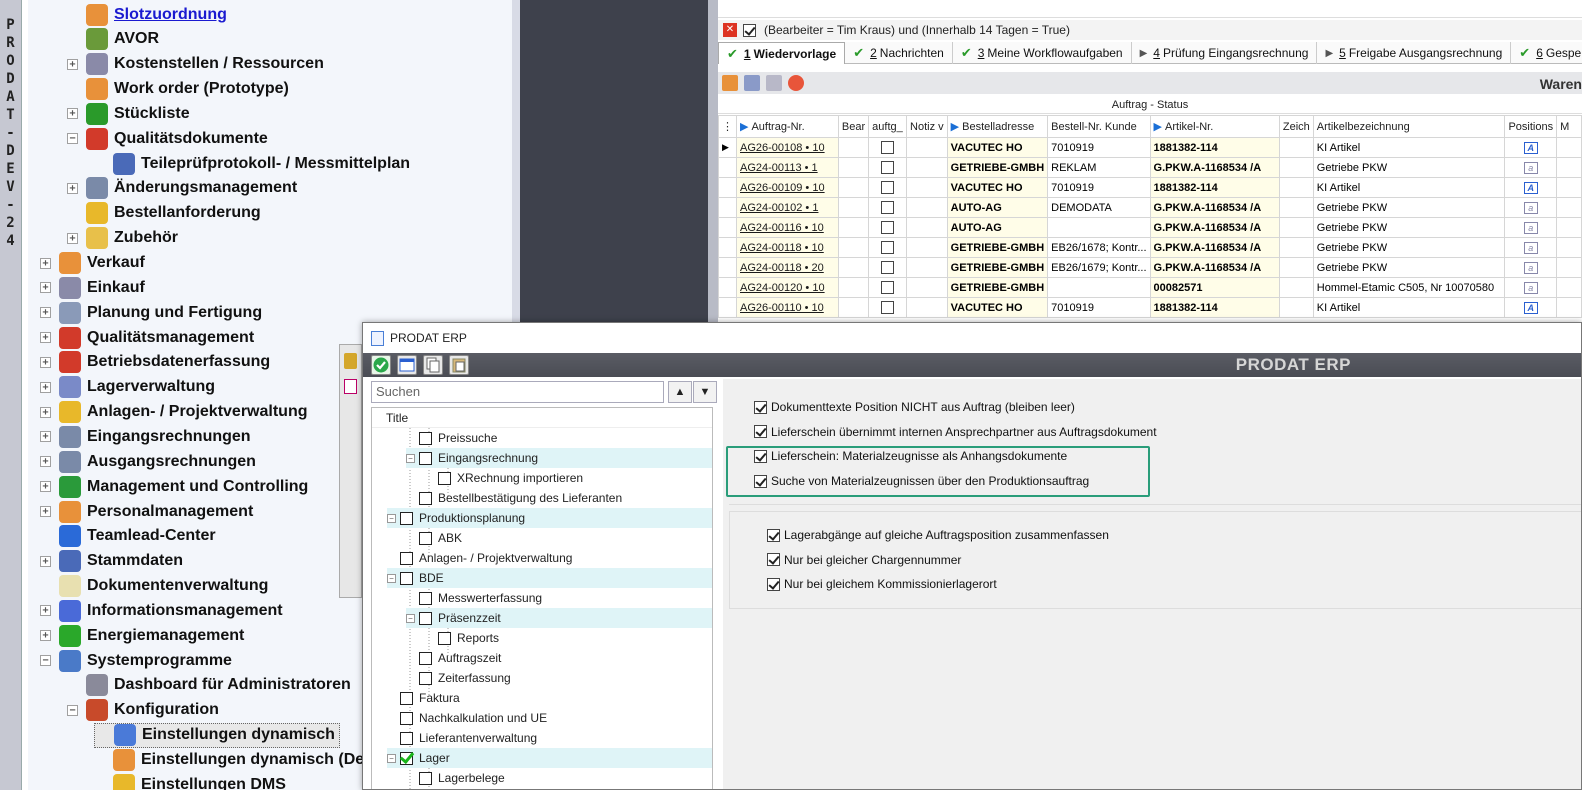  I want to click on nav-item: + Informationsmanagement, so click(161, 610).